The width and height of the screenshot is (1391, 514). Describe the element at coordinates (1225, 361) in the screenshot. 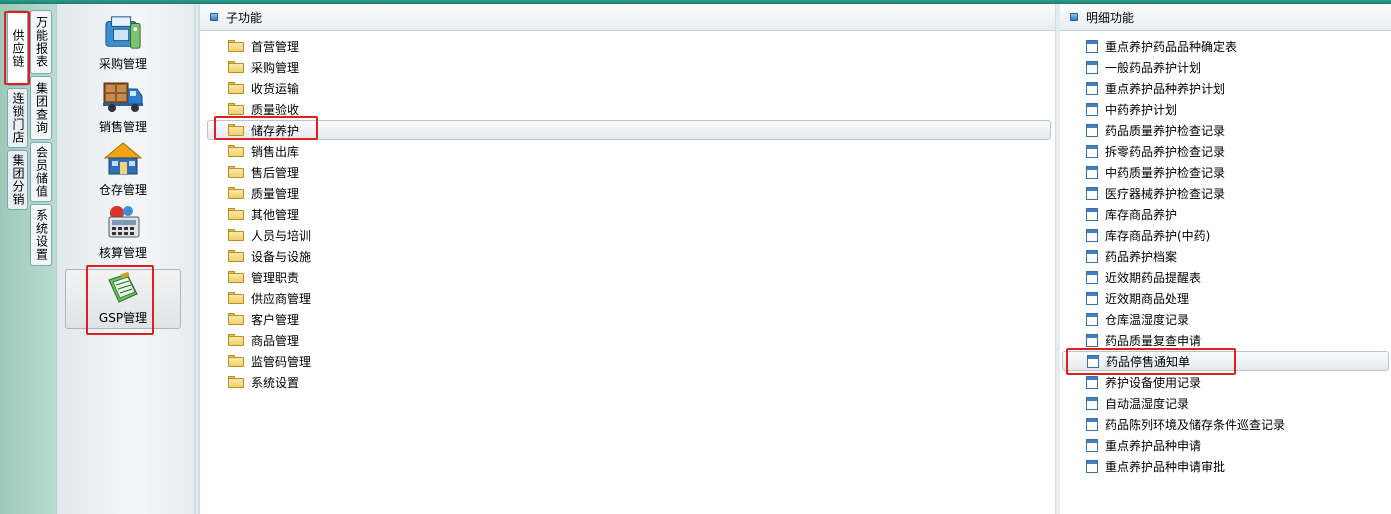

I see `detail-function-item: 药品停售通知单` at that location.